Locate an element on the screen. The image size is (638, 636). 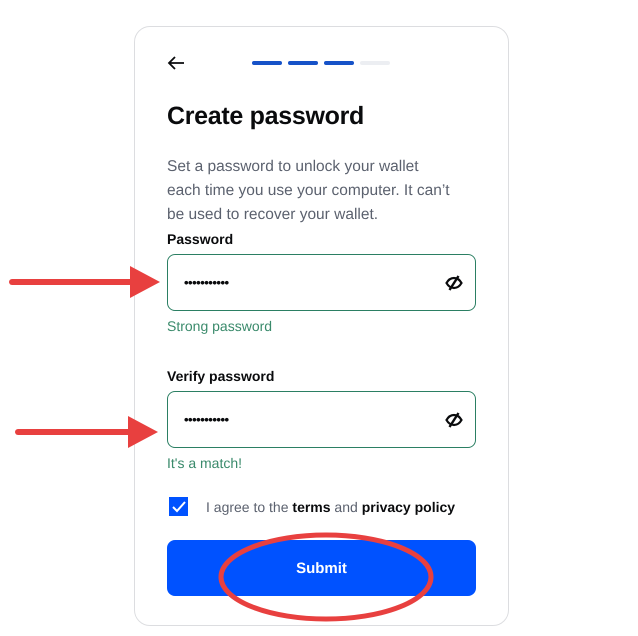
back-arrow-icon is located at coordinates (176, 63).